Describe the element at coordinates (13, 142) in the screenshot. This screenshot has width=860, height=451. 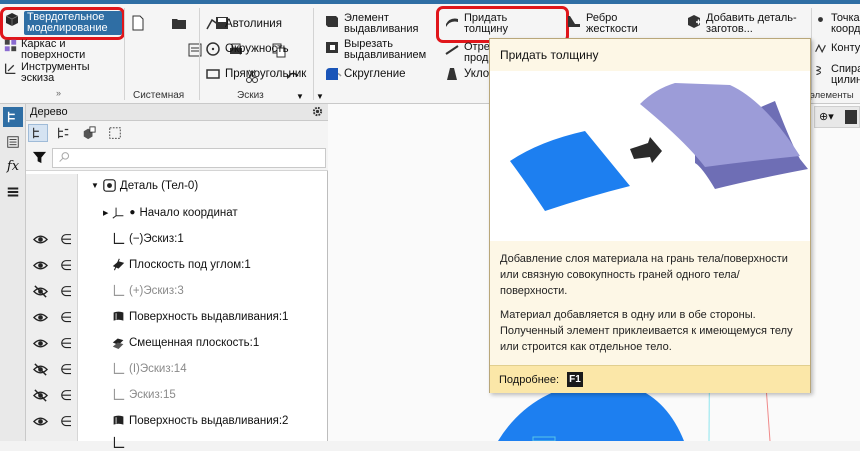
I see `properties-panel-icon` at that location.